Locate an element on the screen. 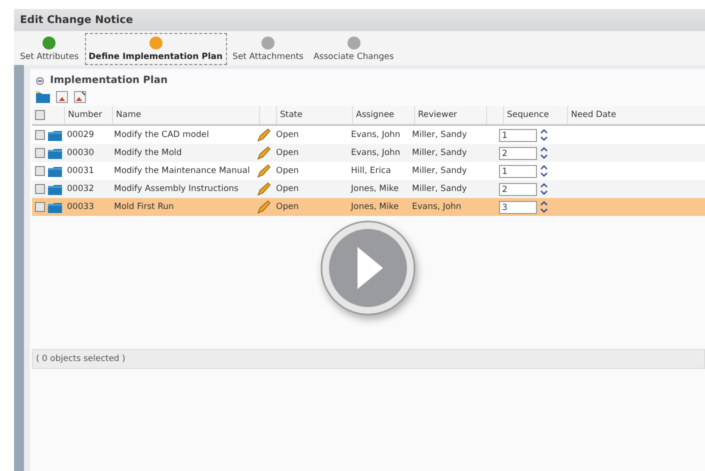 Image resolution: width=705 pixels, height=471 pixels. table-cell-text: 00031 is located at coordinates (81, 171).